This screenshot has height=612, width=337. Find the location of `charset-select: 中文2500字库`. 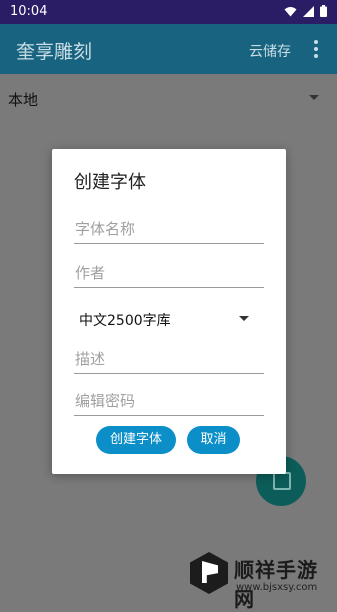

charset-select: 中文2500字库 is located at coordinates (169, 318).